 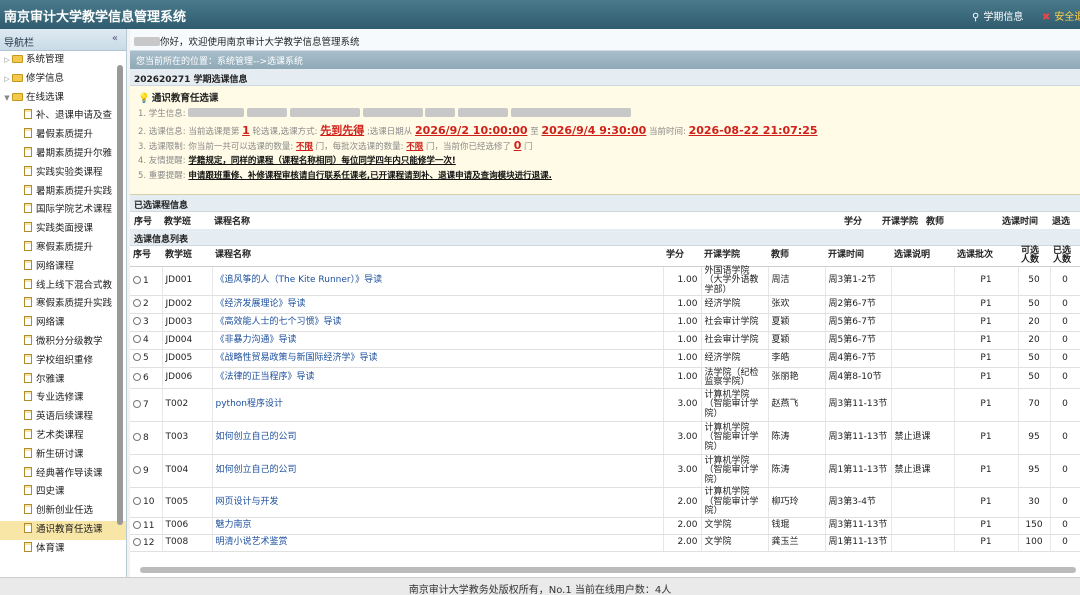 I want to click on sidebar-item: 英语后续课程, so click(x=63, y=417).